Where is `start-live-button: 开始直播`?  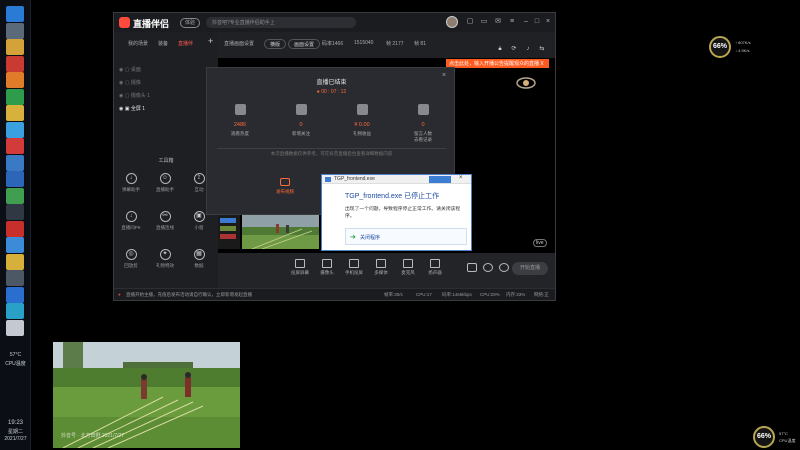 start-live-button: 开始直播 is located at coordinates (530, 268).